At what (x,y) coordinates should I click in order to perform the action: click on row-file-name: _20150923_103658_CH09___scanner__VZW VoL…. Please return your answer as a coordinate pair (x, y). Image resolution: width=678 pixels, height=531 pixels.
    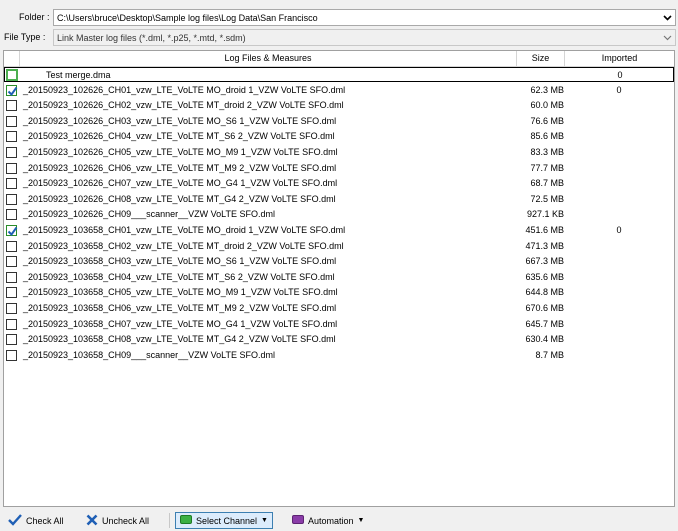
    Looking at the image, I should click on (149, 354).